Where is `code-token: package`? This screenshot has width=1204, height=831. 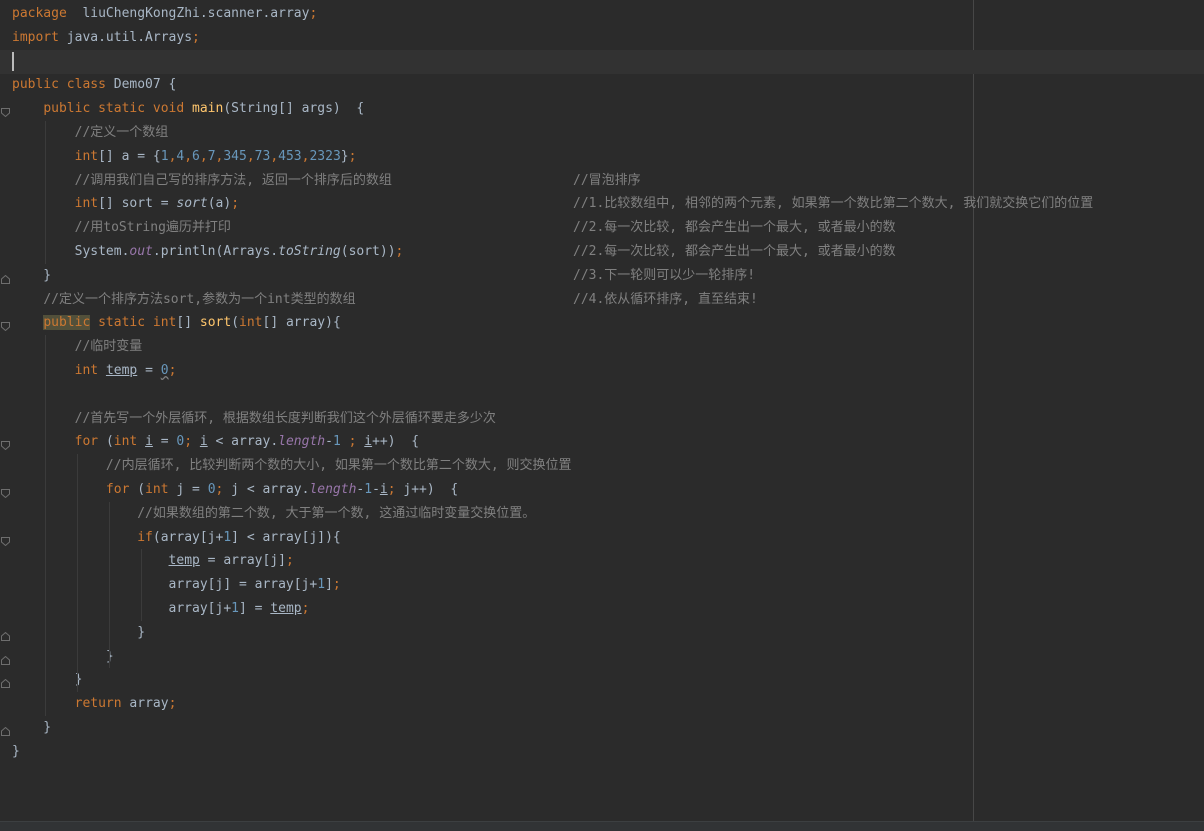
code-token: package is located at coordinates (39, 13).